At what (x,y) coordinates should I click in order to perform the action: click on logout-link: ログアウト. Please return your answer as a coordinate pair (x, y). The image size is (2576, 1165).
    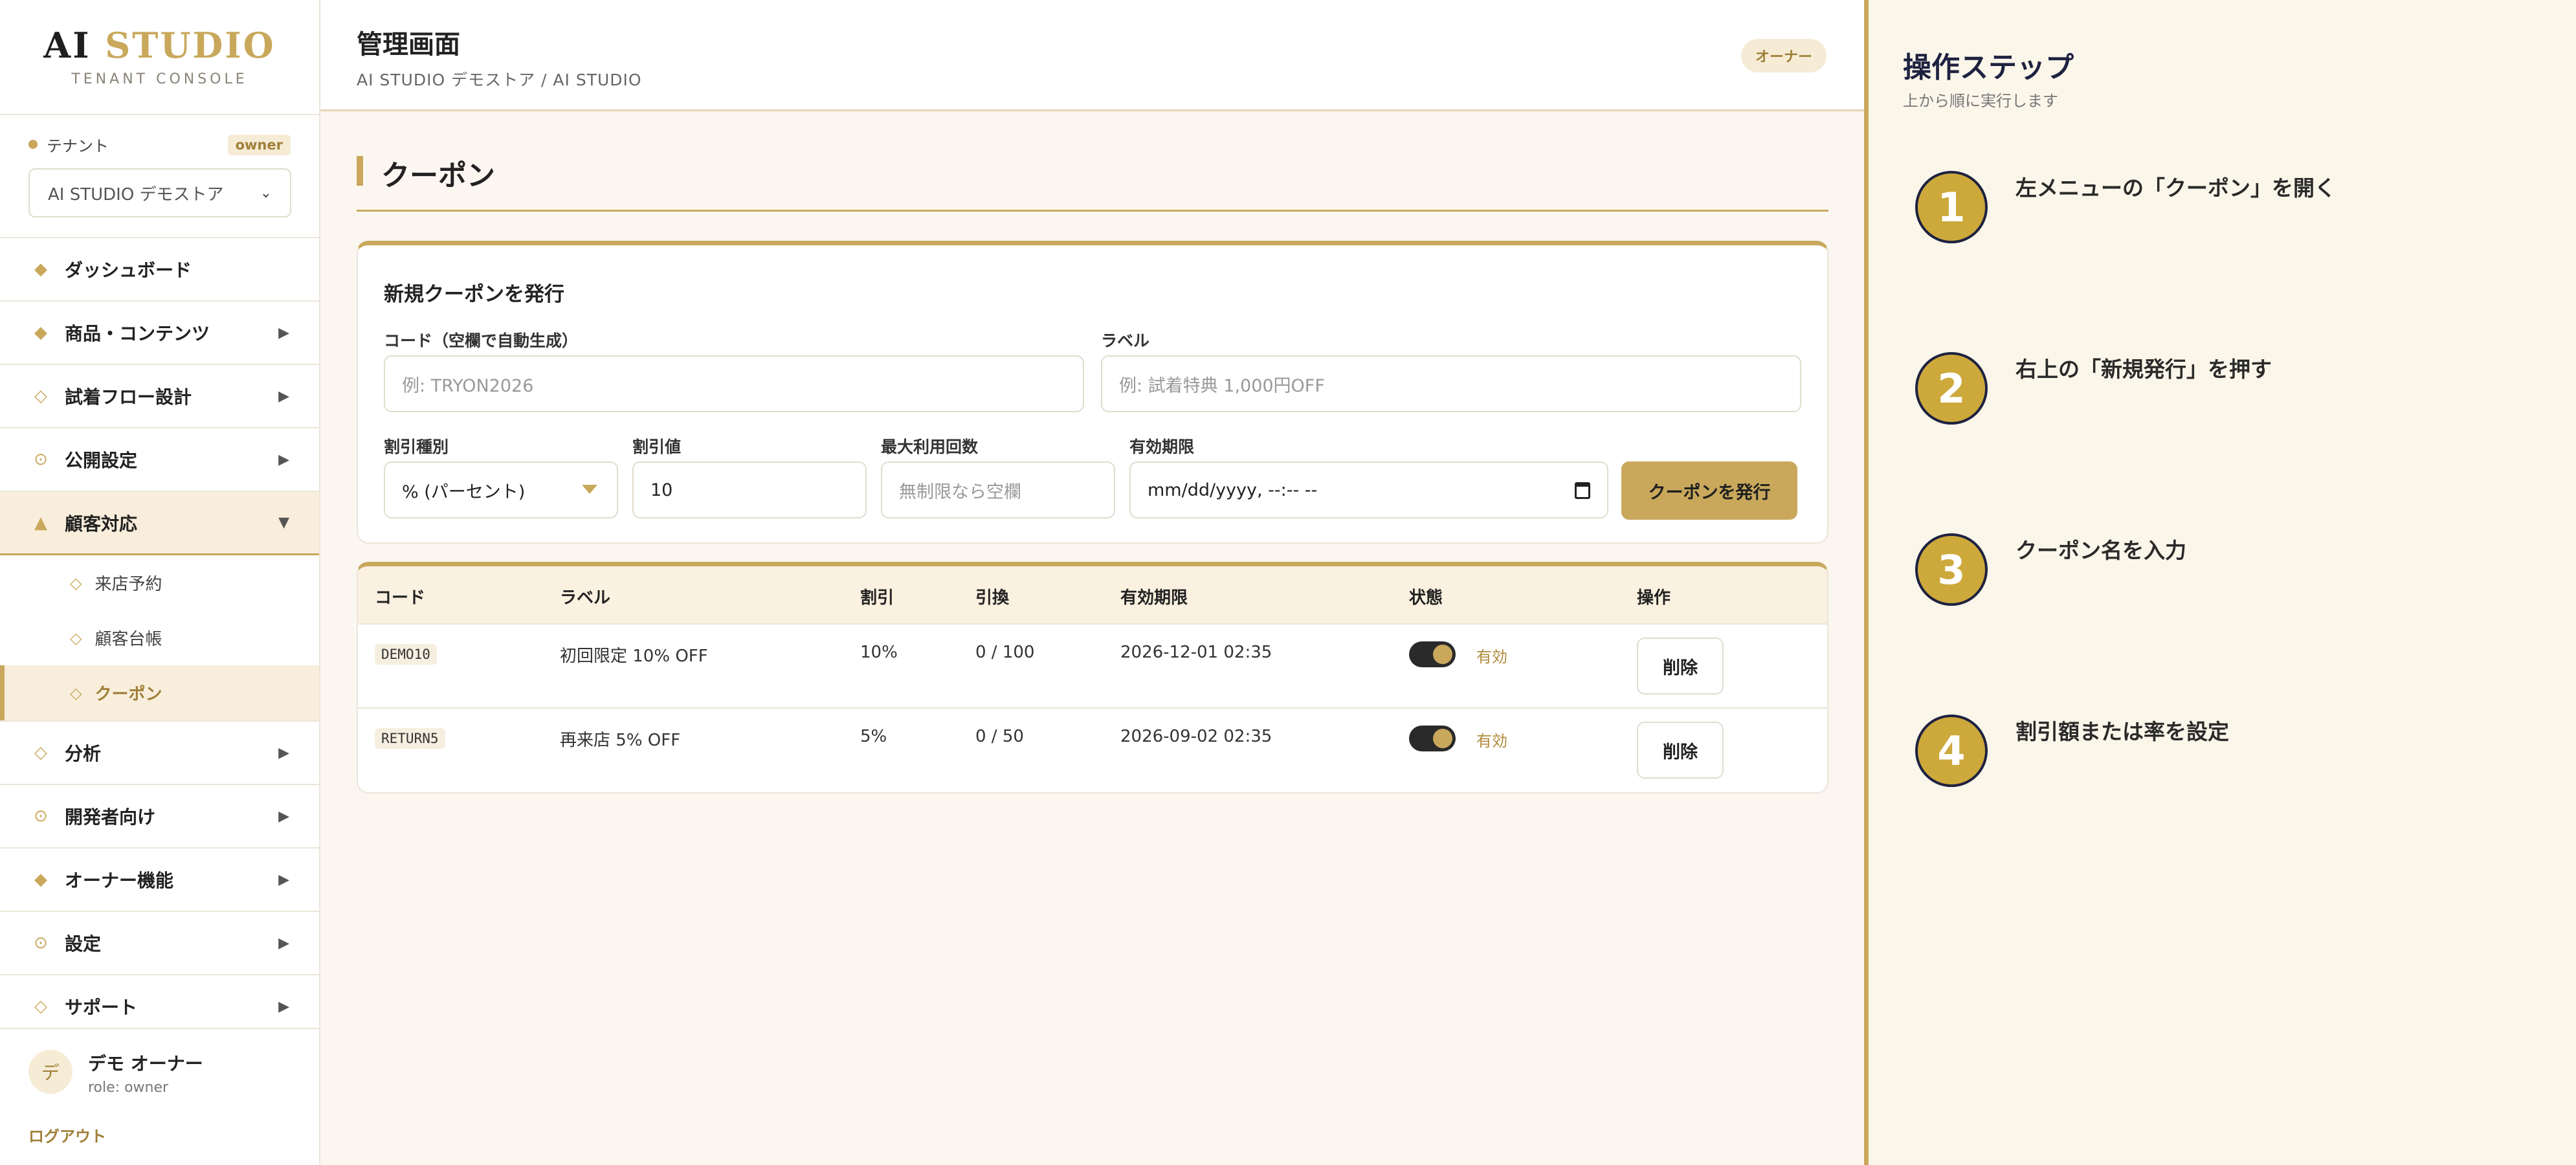
    Looking at the image, I should click on (67, 1135).